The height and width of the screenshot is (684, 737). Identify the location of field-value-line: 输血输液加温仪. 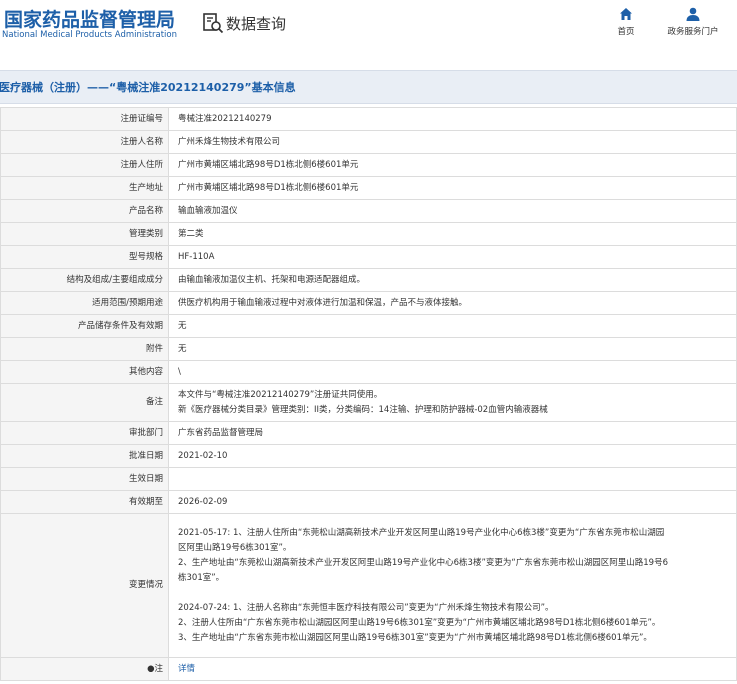
(208, 210).